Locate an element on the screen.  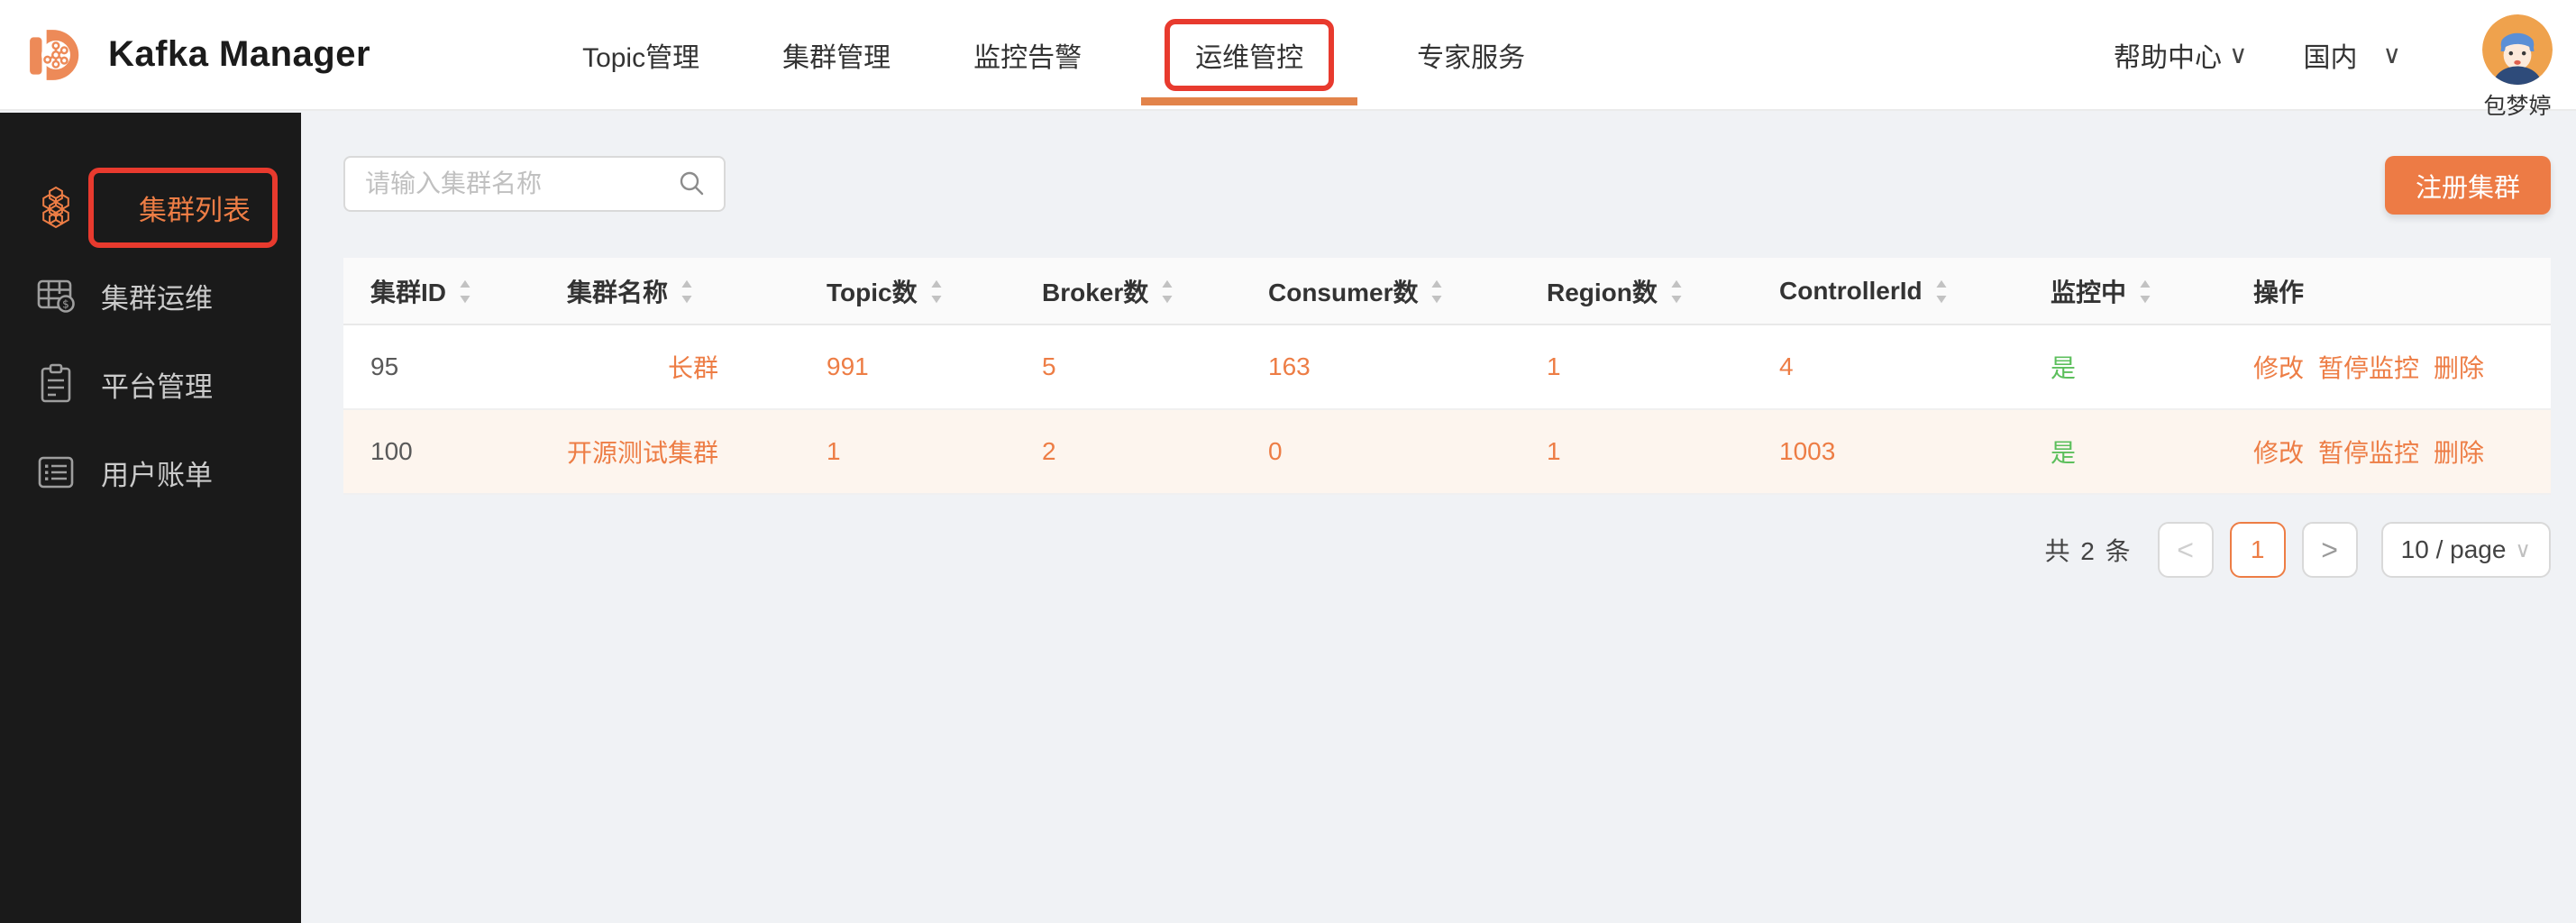
table-row: 95 长群 991 5 163 1 4 是 修改 暂停监控 删除 is located at coordinates (1447, 367).